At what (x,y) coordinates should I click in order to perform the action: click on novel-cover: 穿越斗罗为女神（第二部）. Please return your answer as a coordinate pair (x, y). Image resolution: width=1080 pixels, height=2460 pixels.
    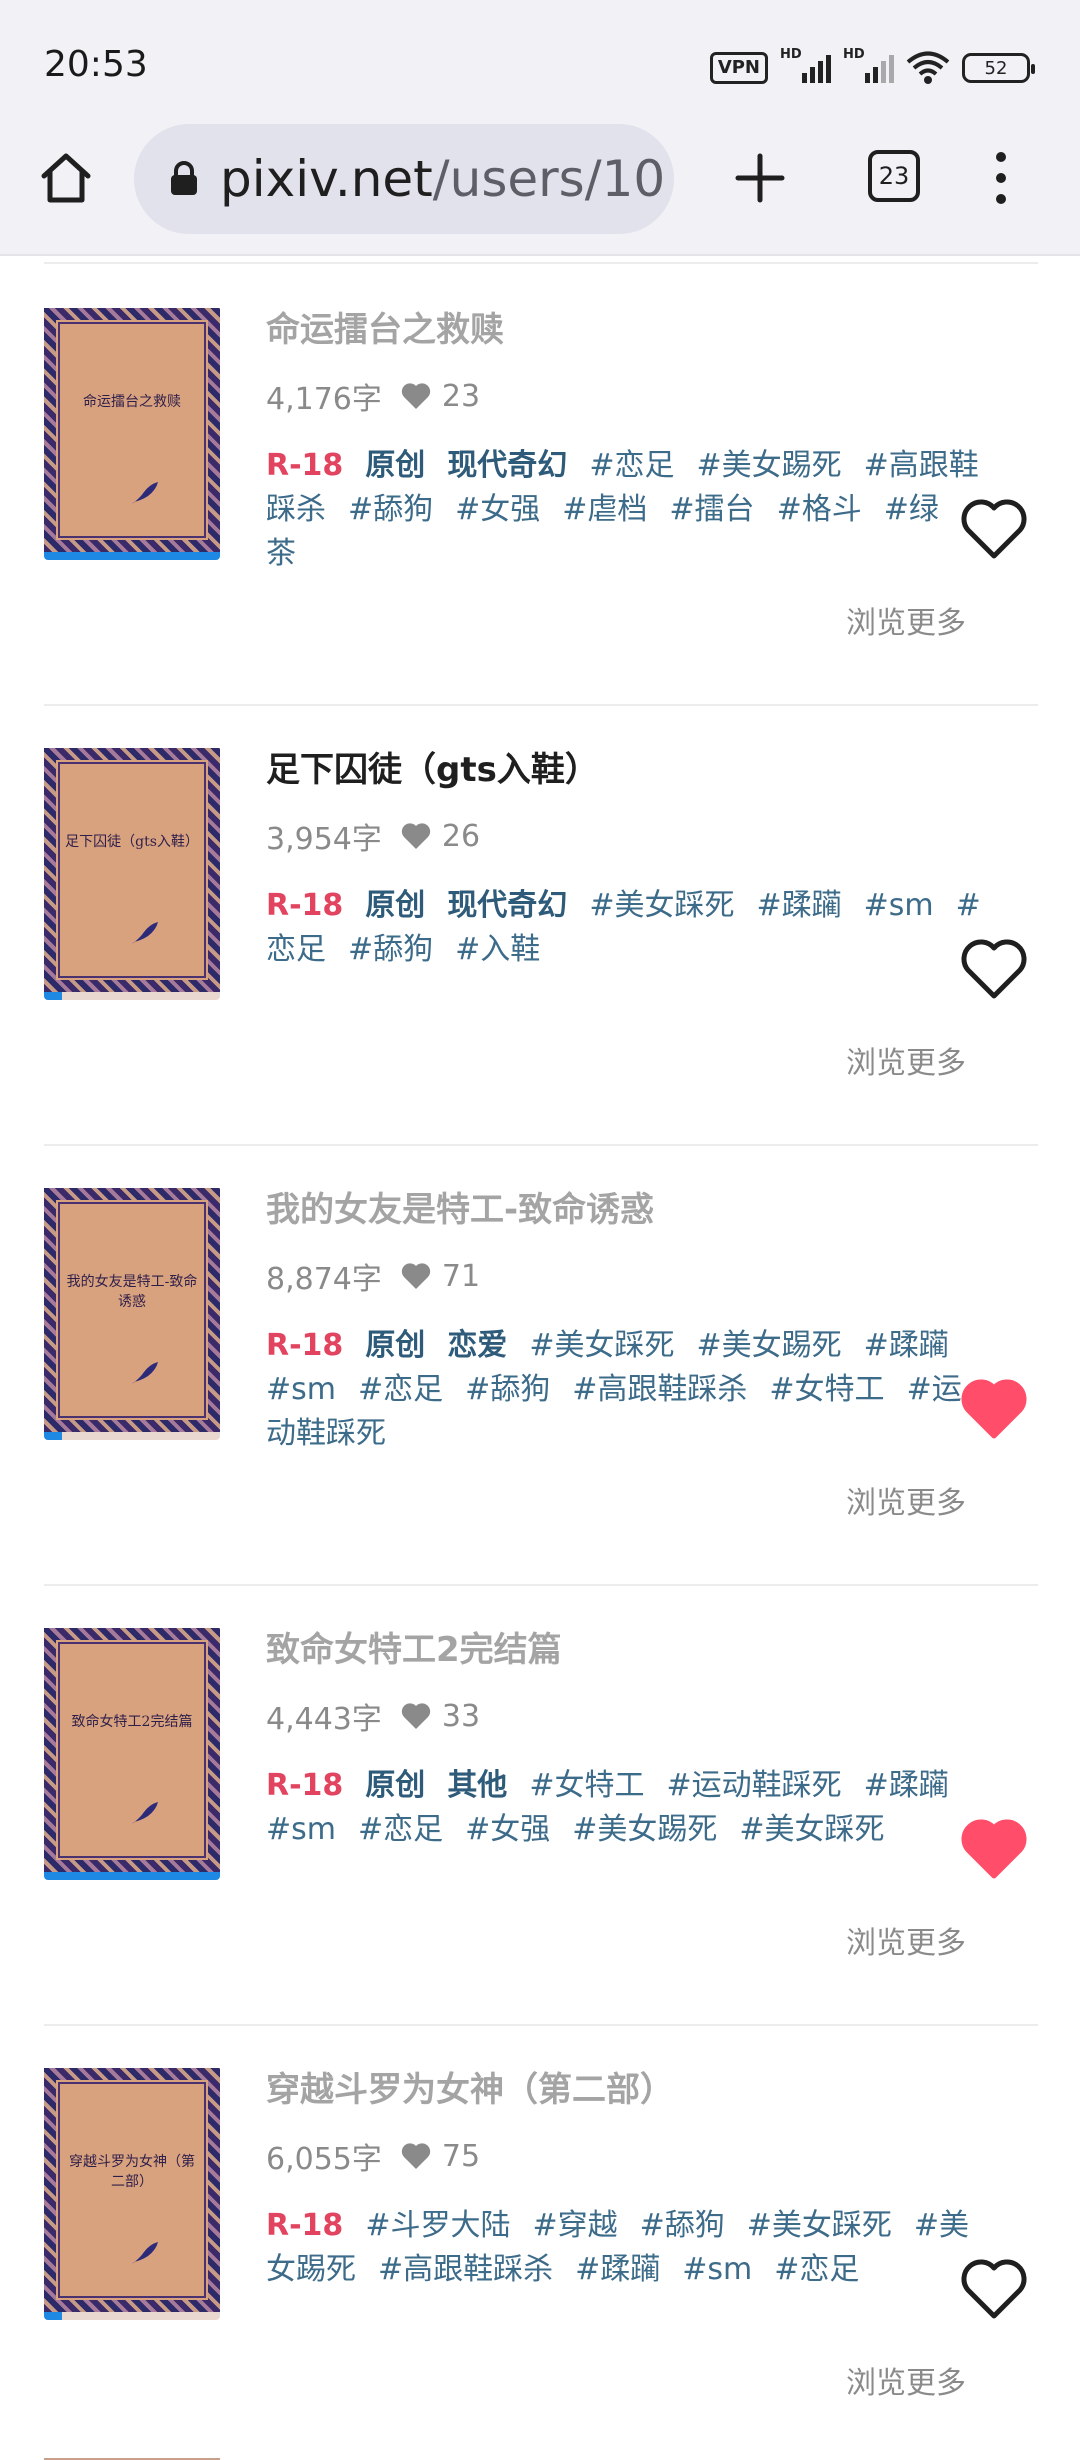
    Looking at the image, I should click on (132, 2190).